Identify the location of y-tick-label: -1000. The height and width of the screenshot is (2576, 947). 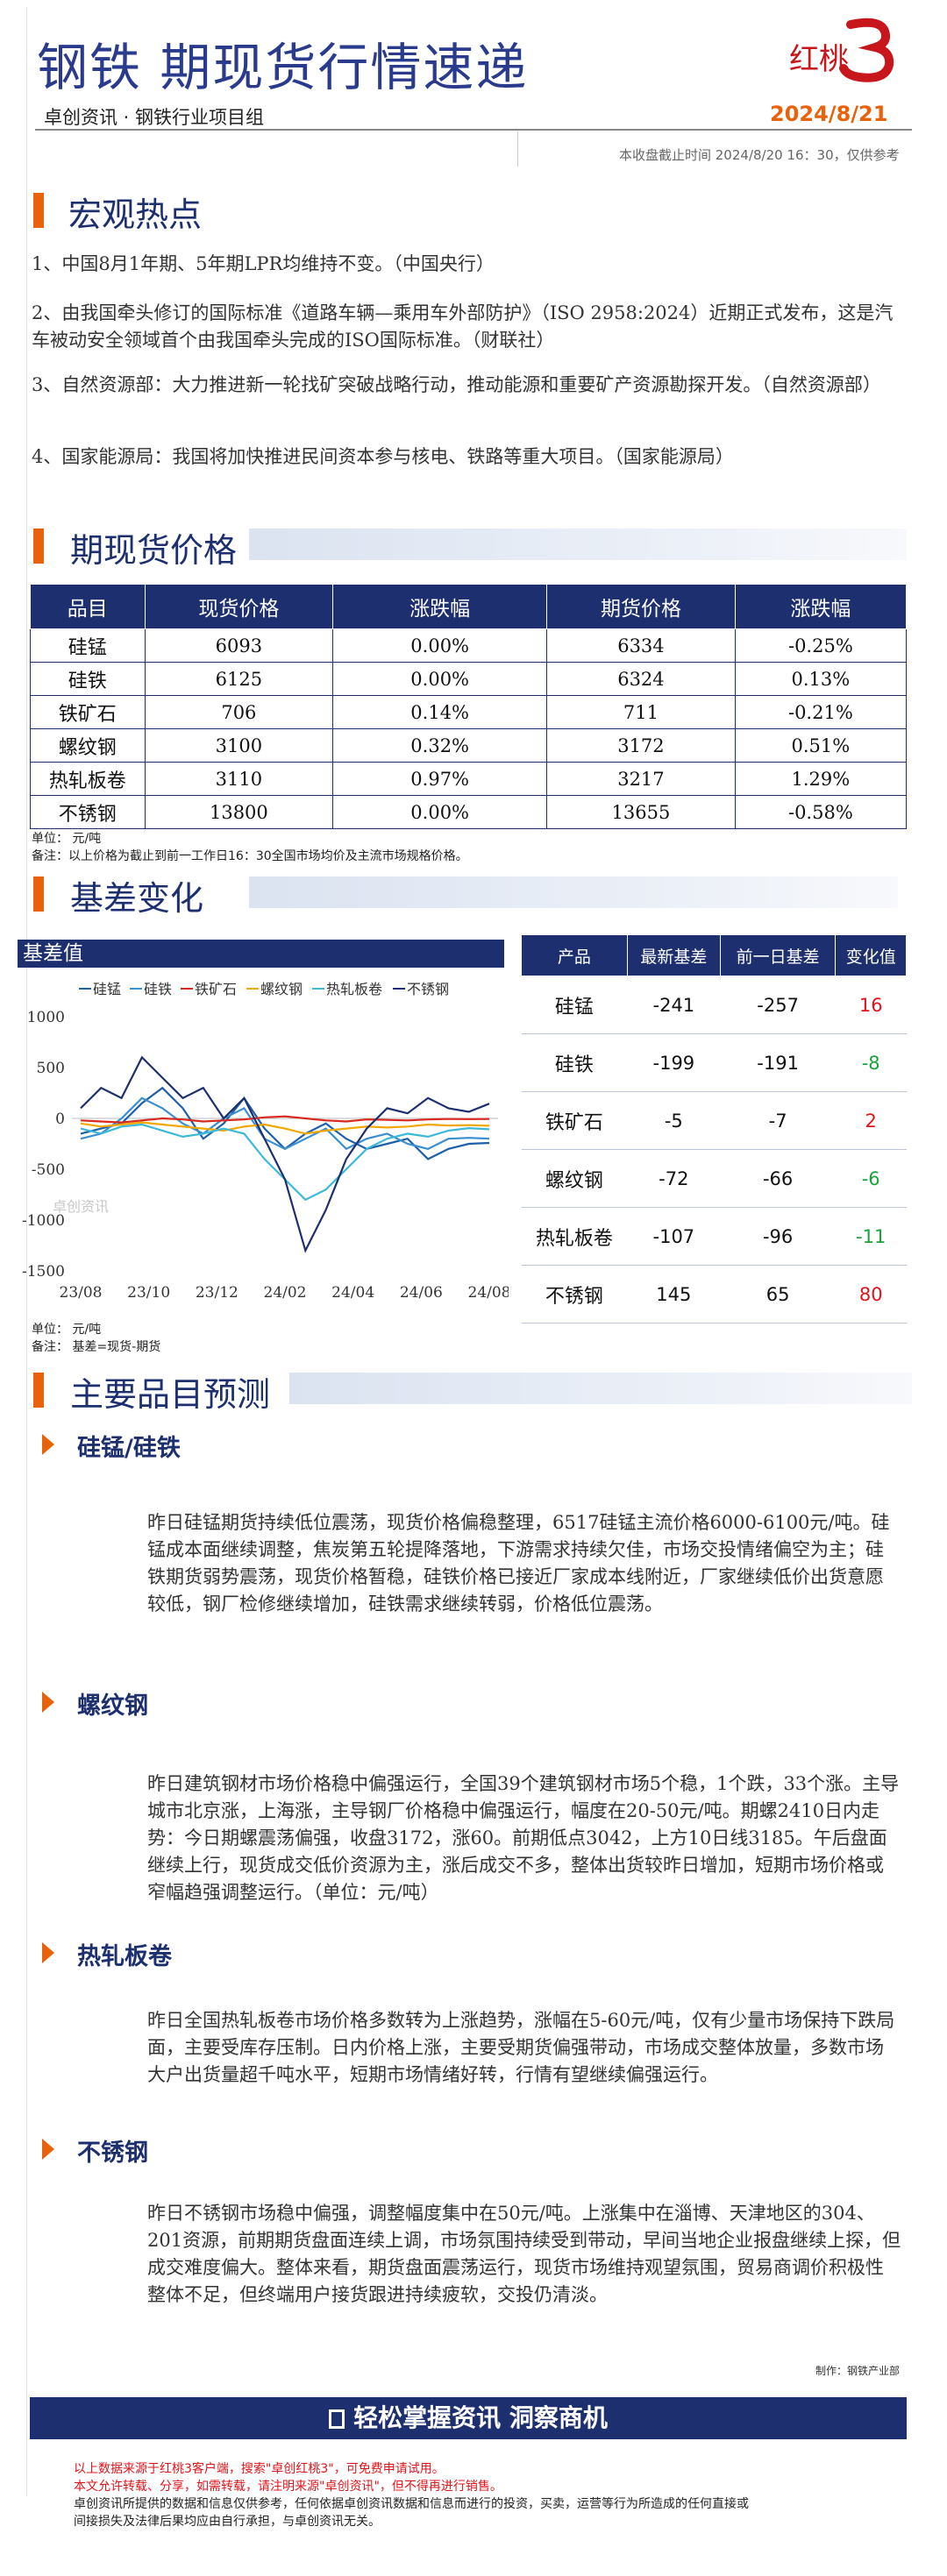
(43, 1221).